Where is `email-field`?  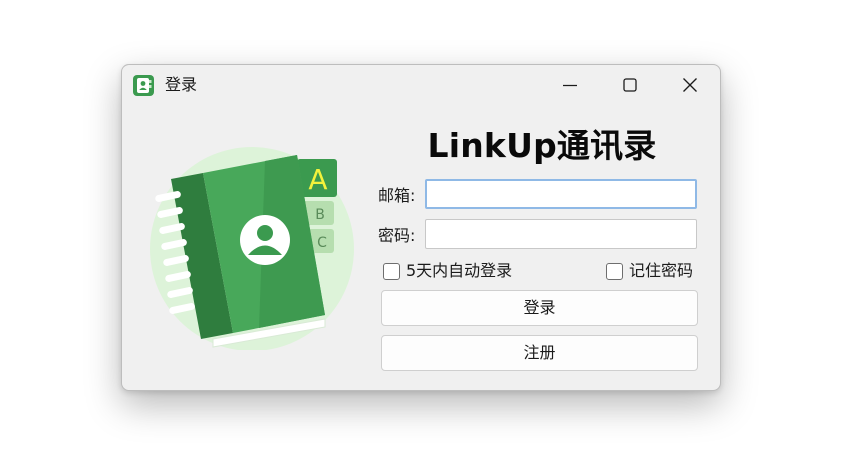 email-field is located at coordinates (561, 194).